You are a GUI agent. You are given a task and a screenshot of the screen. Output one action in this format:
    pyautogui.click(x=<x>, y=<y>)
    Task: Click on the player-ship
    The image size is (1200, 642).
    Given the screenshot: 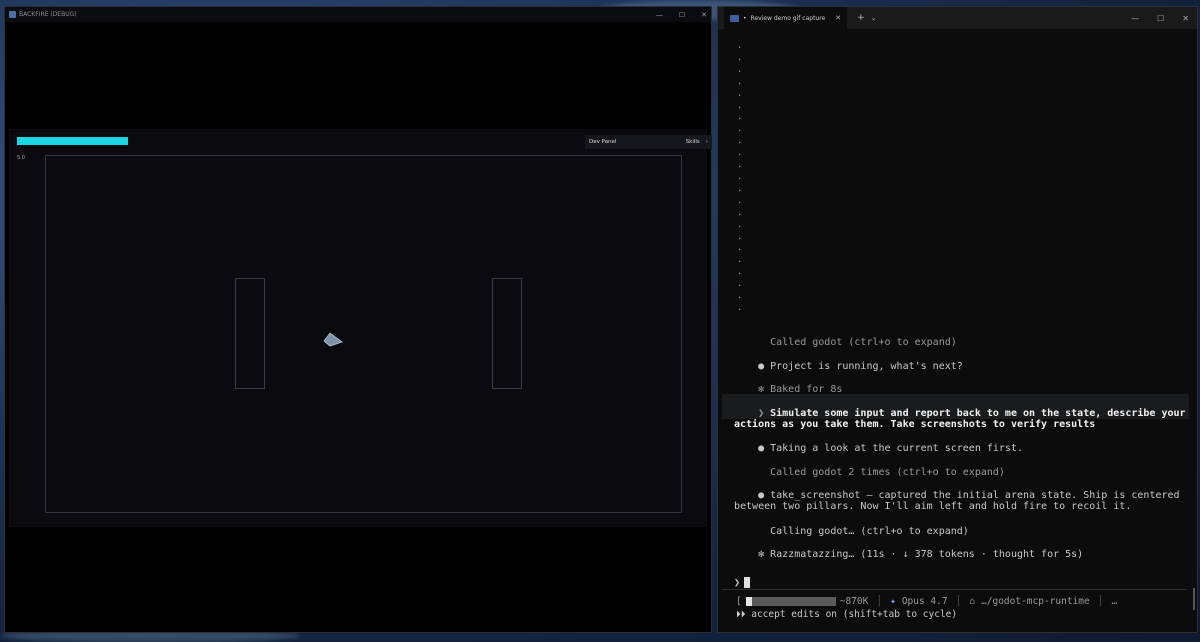 What is the action you would take?
    pyautogui.click(x=333, y=339)
    